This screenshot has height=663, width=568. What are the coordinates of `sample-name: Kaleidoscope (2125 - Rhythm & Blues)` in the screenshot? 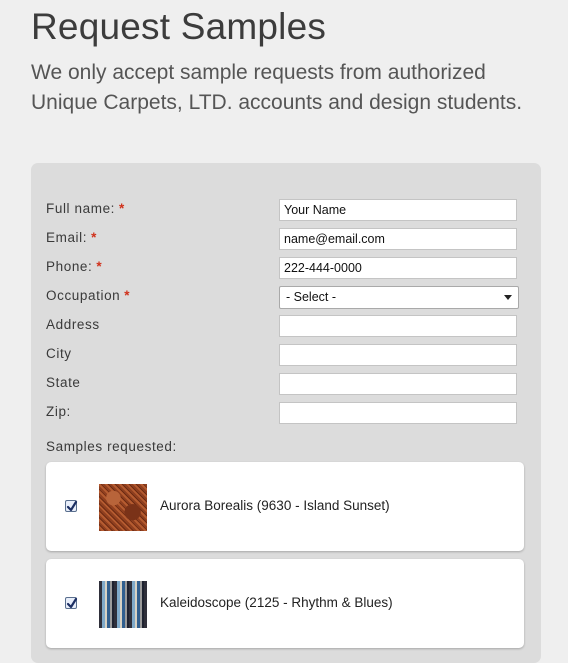 It's located at (276, 602).